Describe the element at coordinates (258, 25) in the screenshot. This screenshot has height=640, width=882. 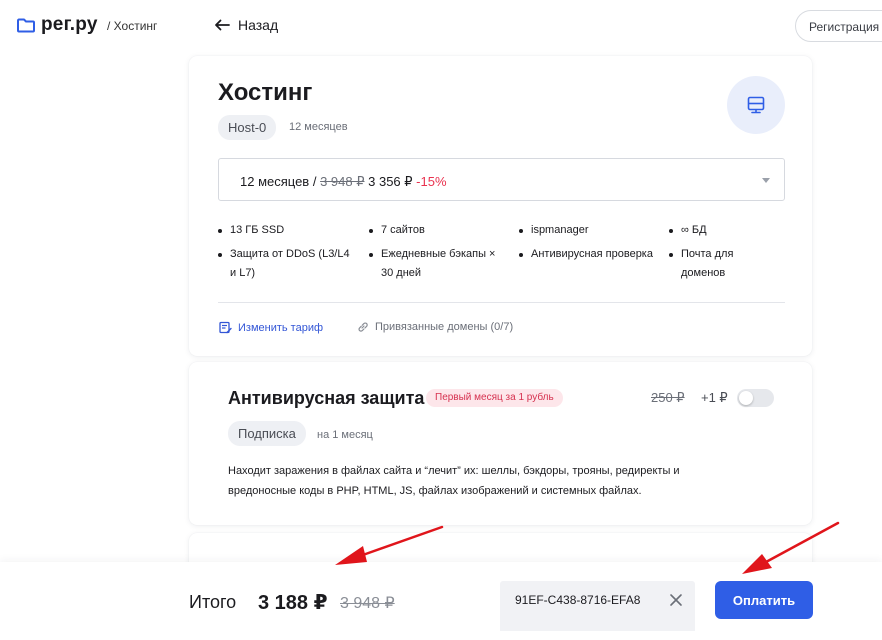
I see `back-label: Назад` at that location.